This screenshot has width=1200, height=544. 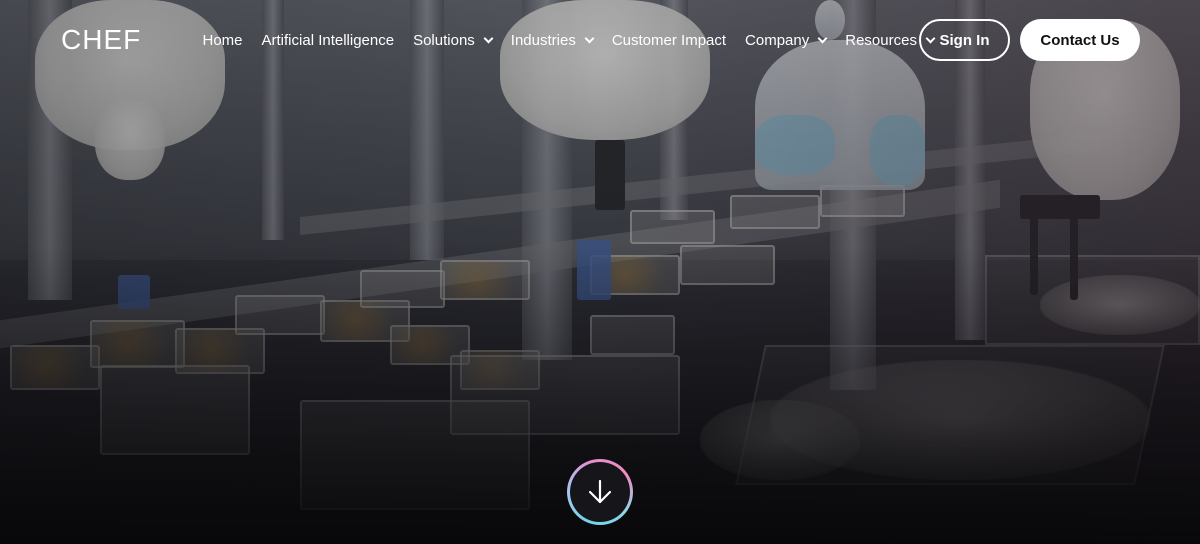 I want to click on nav-item-industries: Industries, so click(x=551, y=40).